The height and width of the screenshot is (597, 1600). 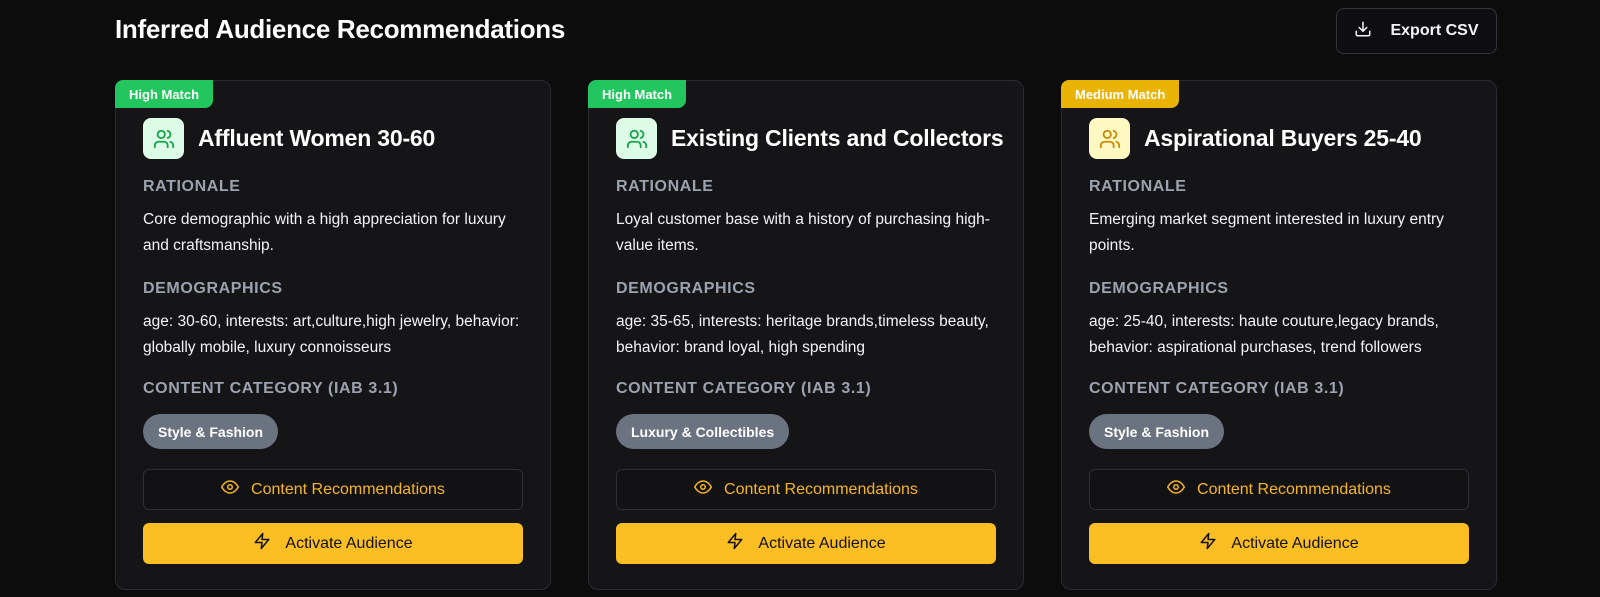 I want to click on card-header: Affluent Women 30-60, so click(x=289, y=138).